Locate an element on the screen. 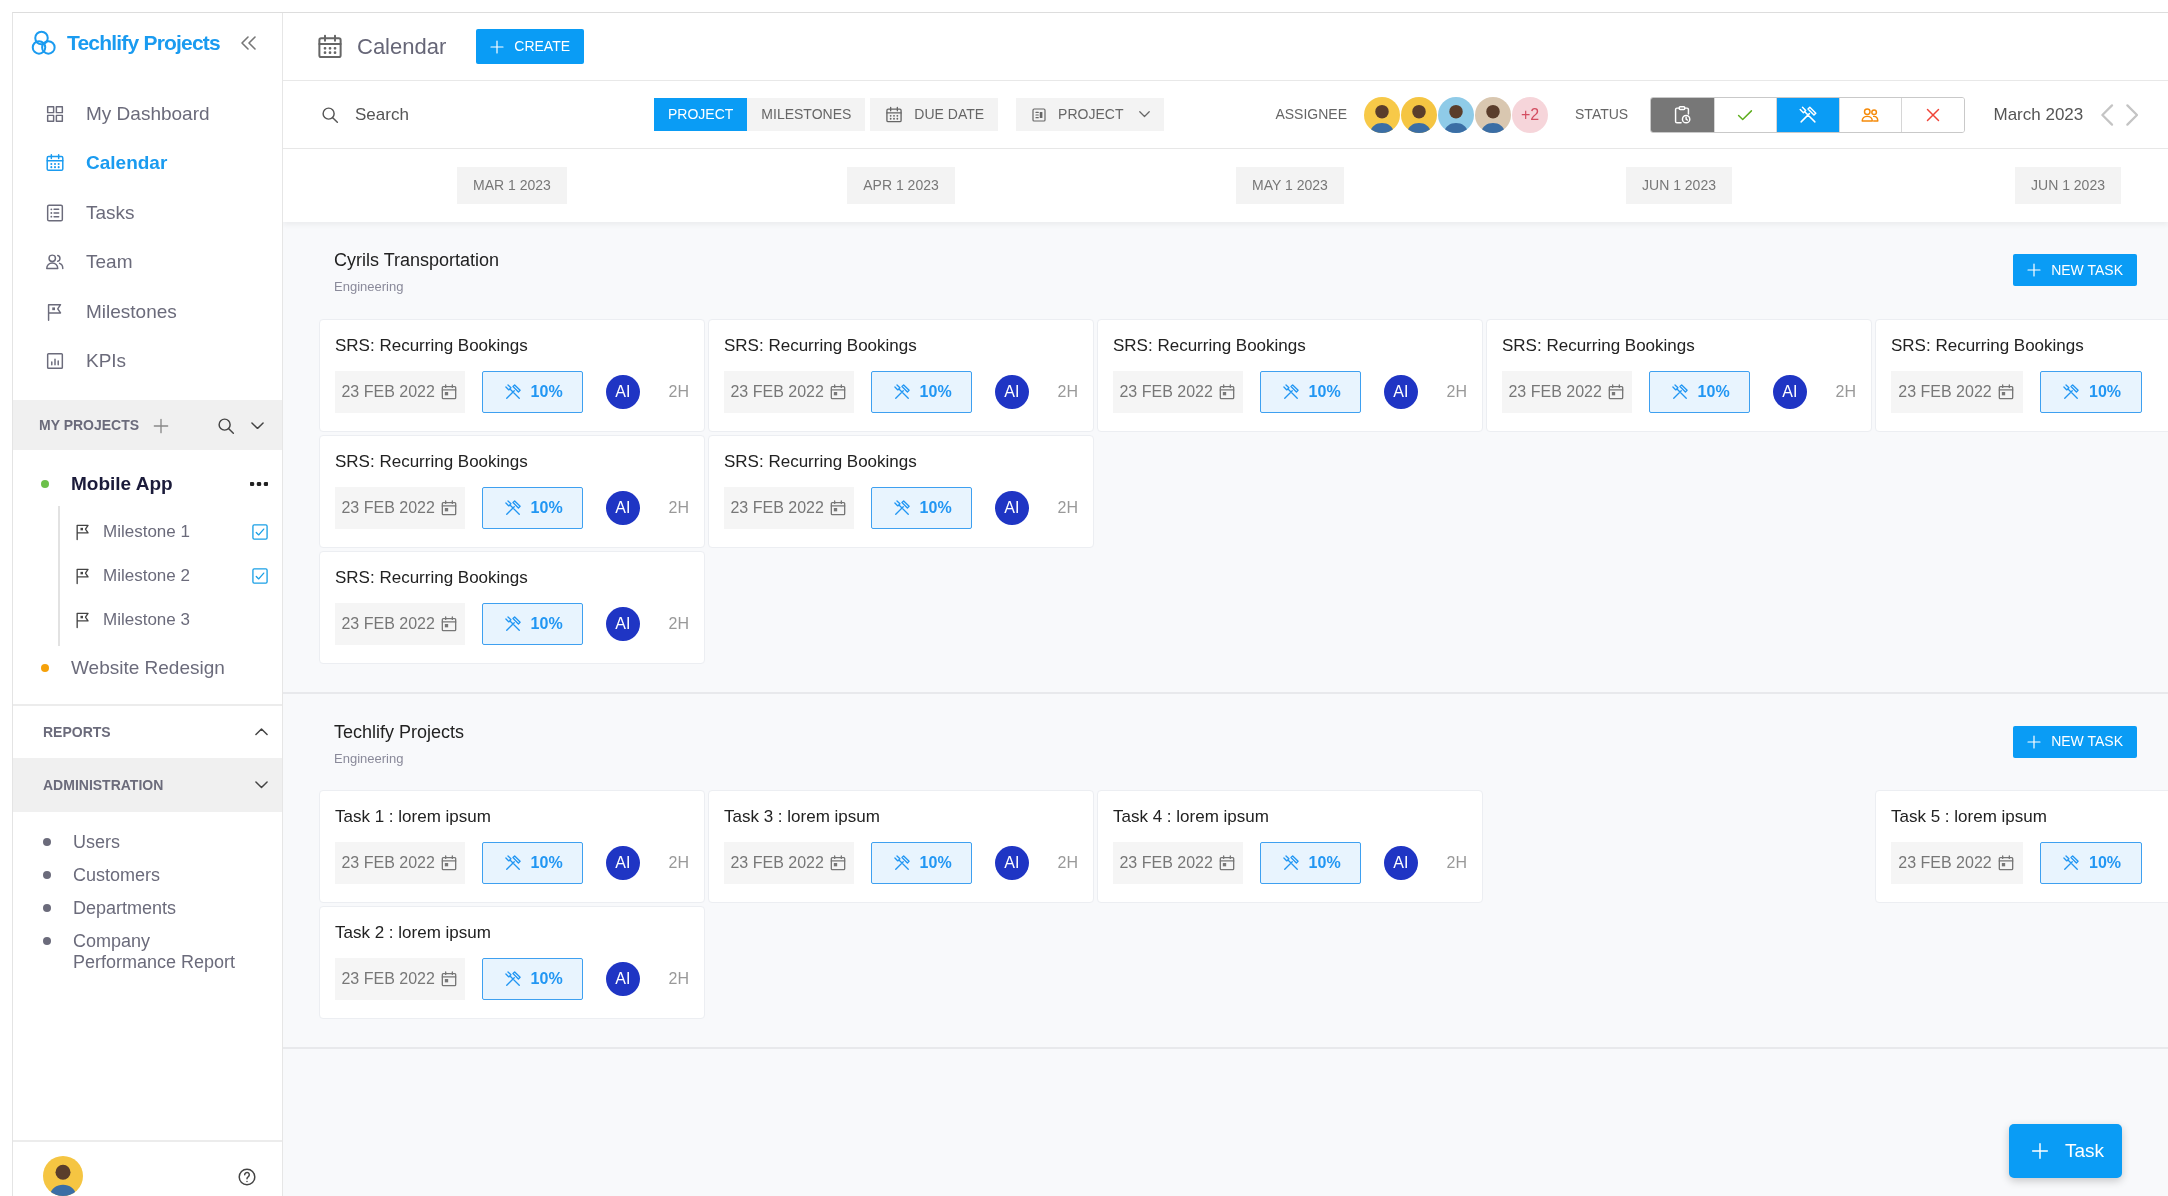  group-header: ADMINISTRATION is located at coordinates (147, 785).